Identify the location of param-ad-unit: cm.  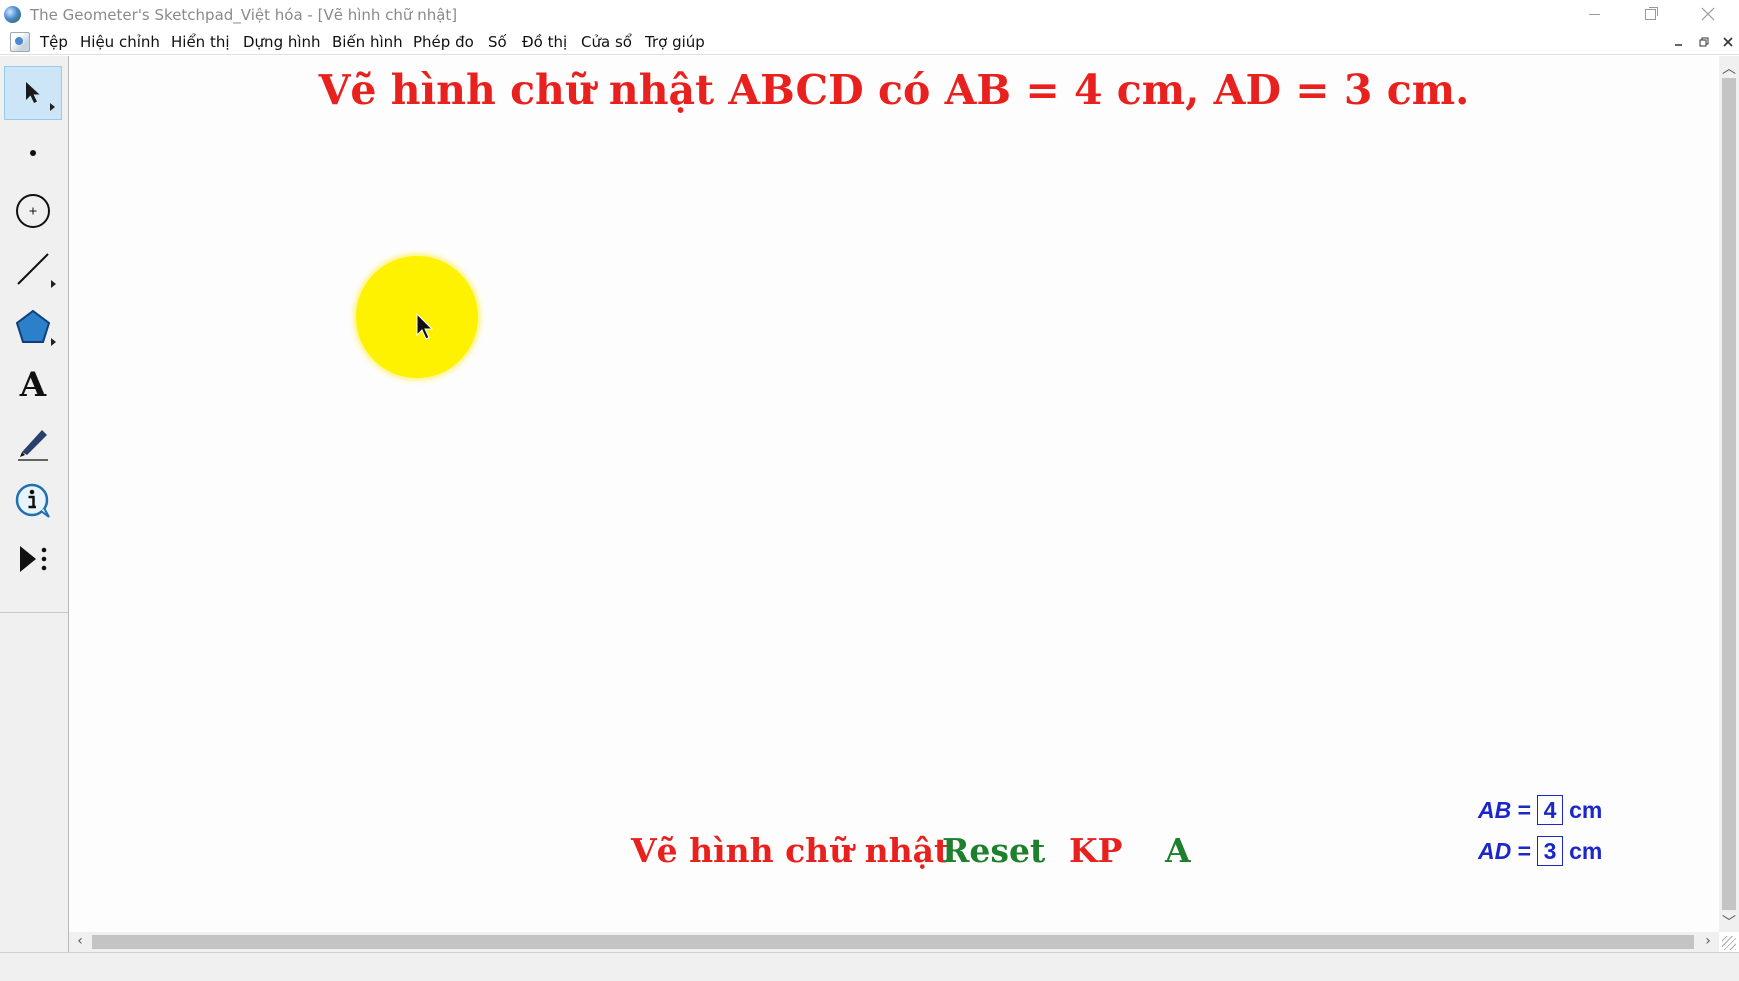
(1586, 850).